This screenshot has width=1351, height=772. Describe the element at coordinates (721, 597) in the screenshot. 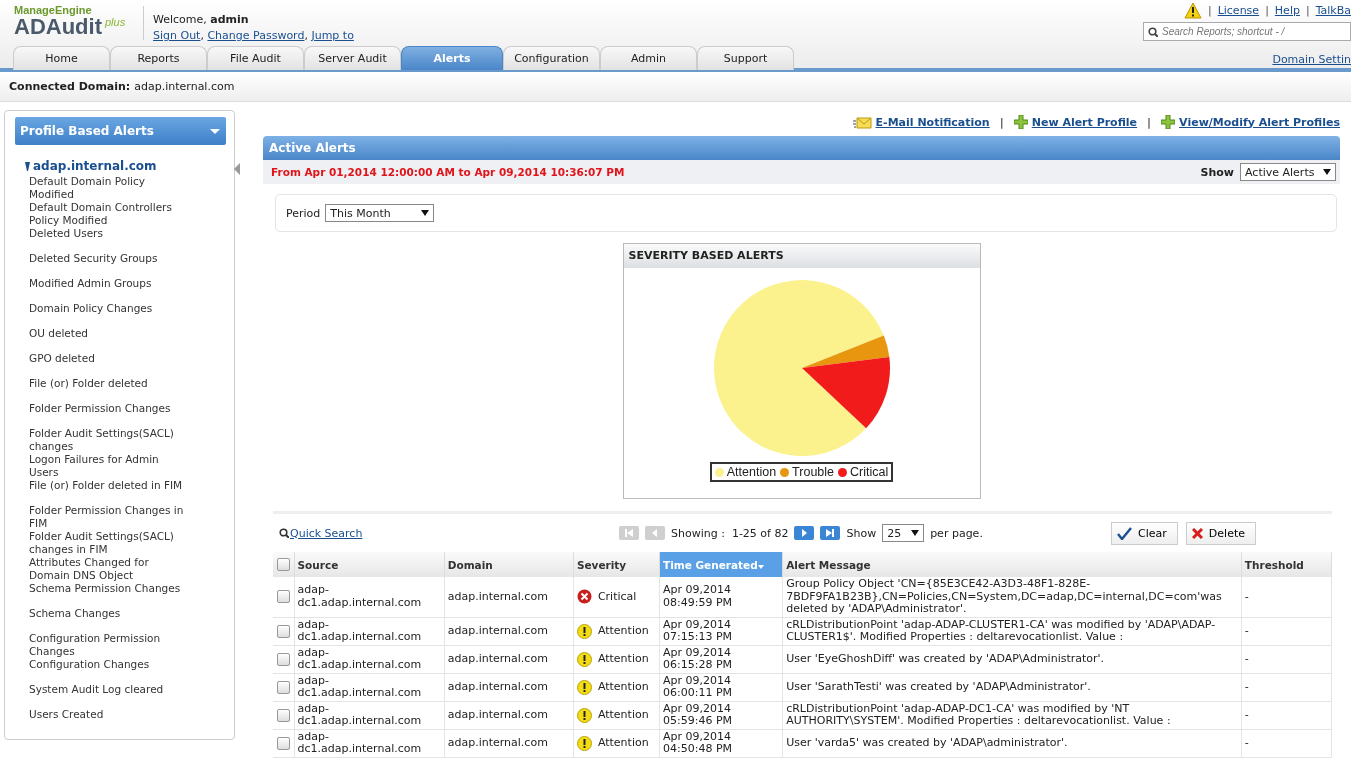

I see `table-cell: Apr 09,2014 08:49:59 PM` at that location.